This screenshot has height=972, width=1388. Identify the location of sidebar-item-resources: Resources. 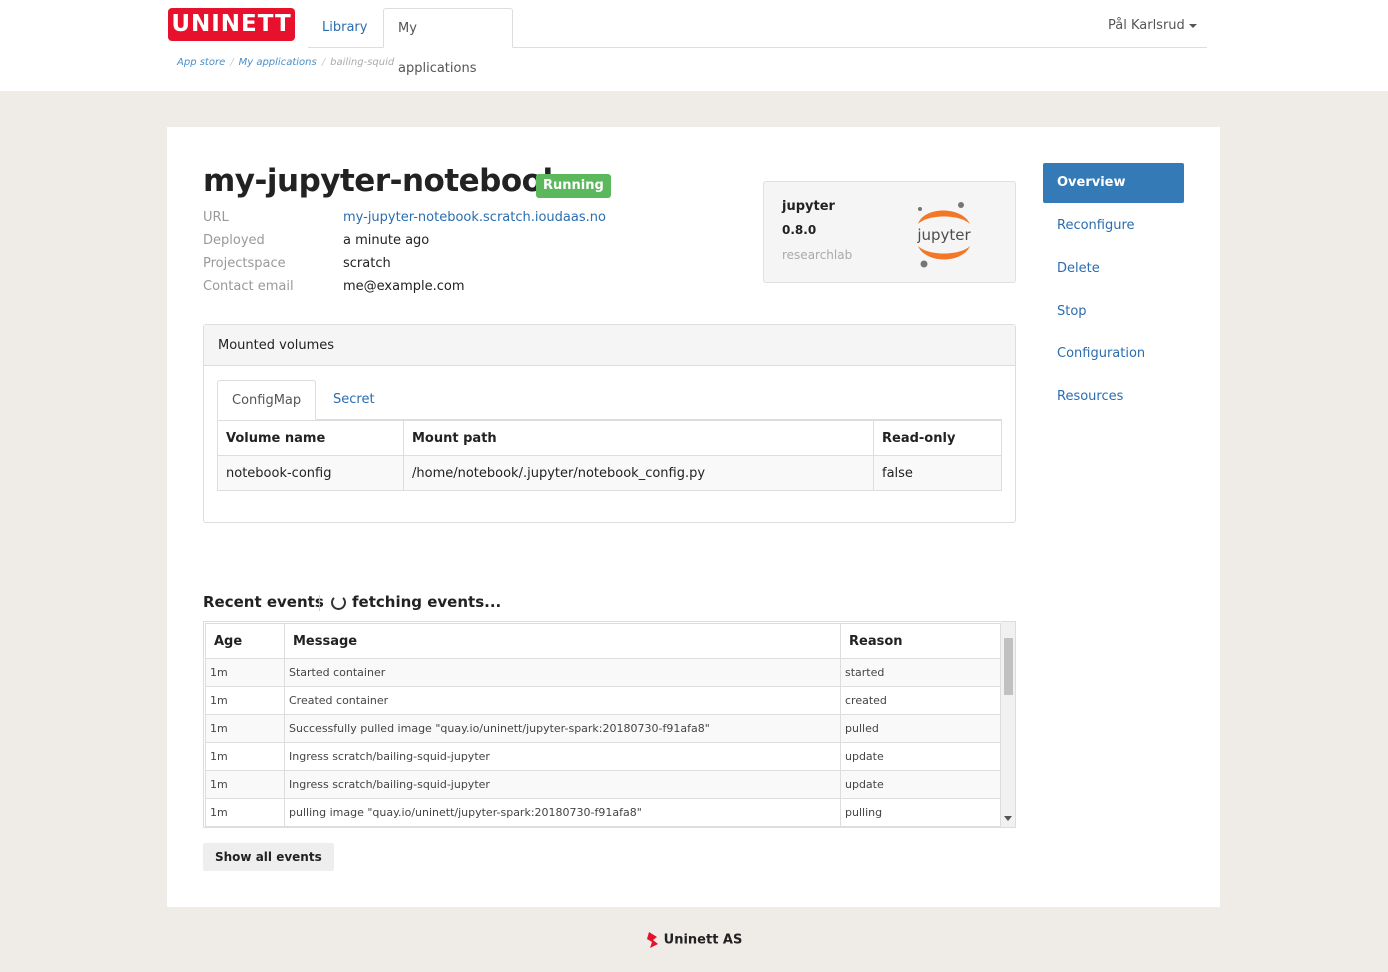
(1113, 397).